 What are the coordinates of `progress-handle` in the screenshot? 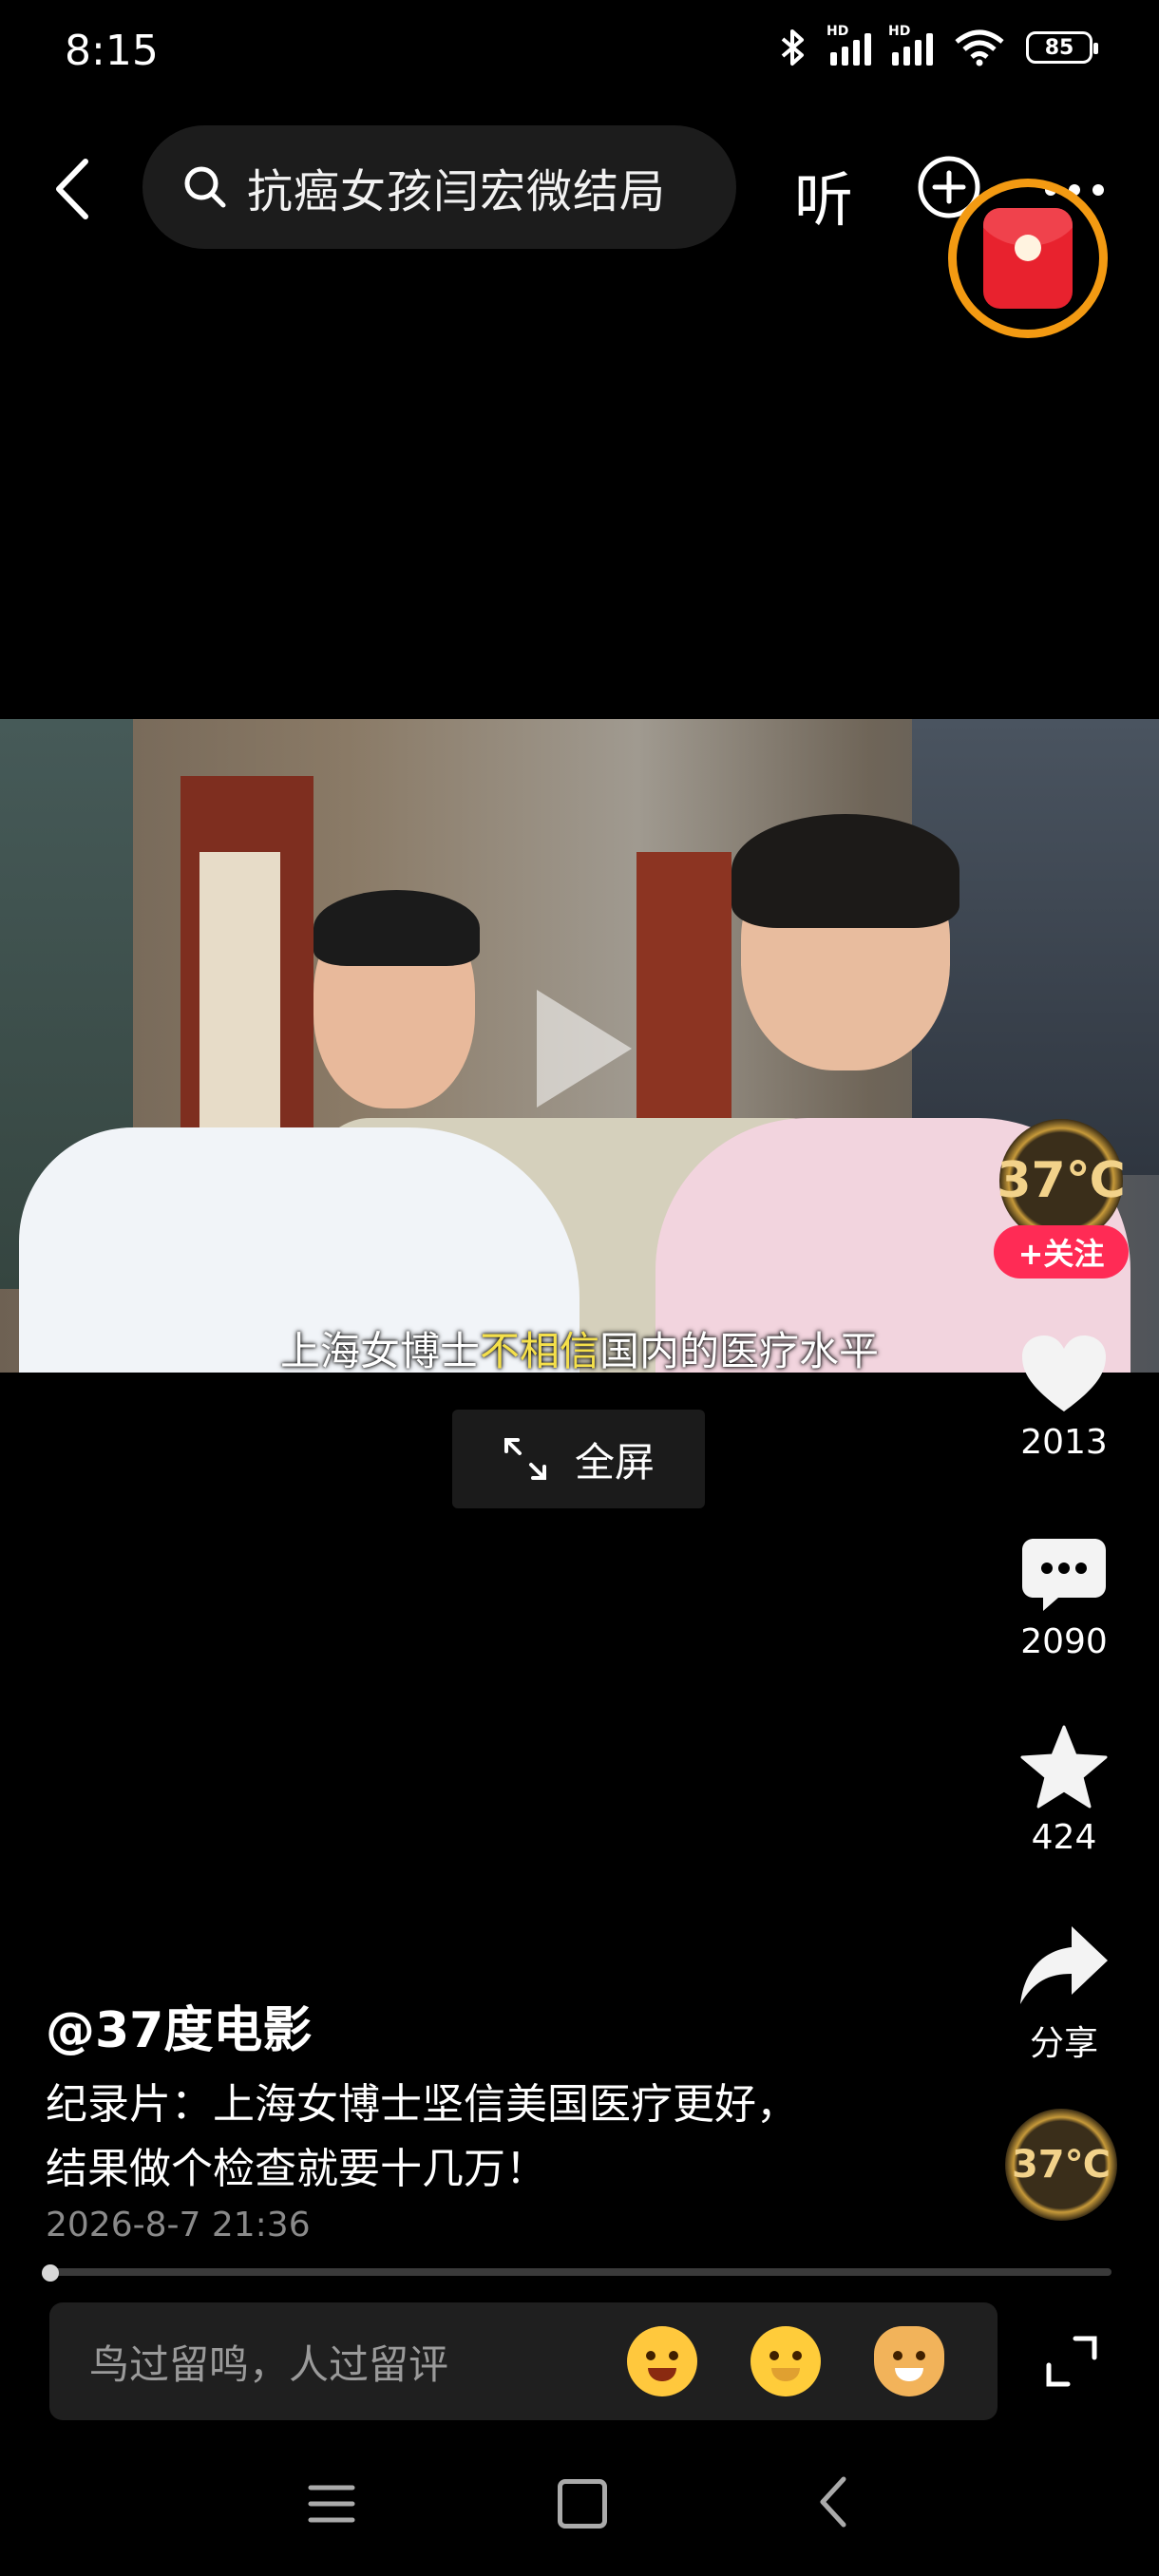 It's located at (50, 2273).